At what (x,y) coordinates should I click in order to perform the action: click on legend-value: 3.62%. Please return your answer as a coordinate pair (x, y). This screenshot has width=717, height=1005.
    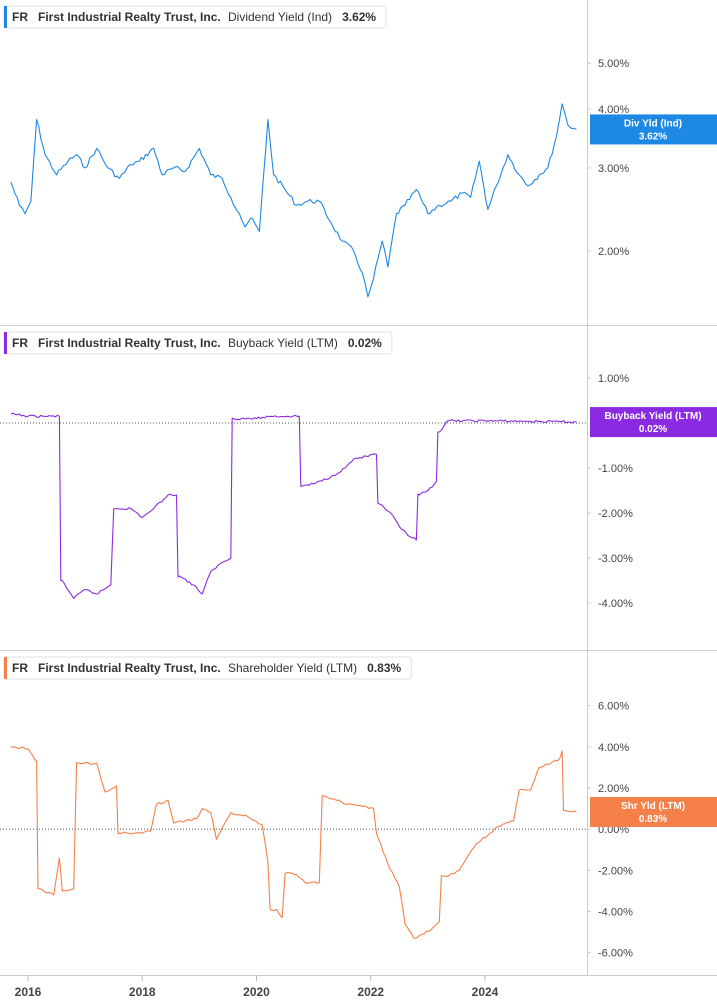
    Looking at the image, I should click on (359, 17).